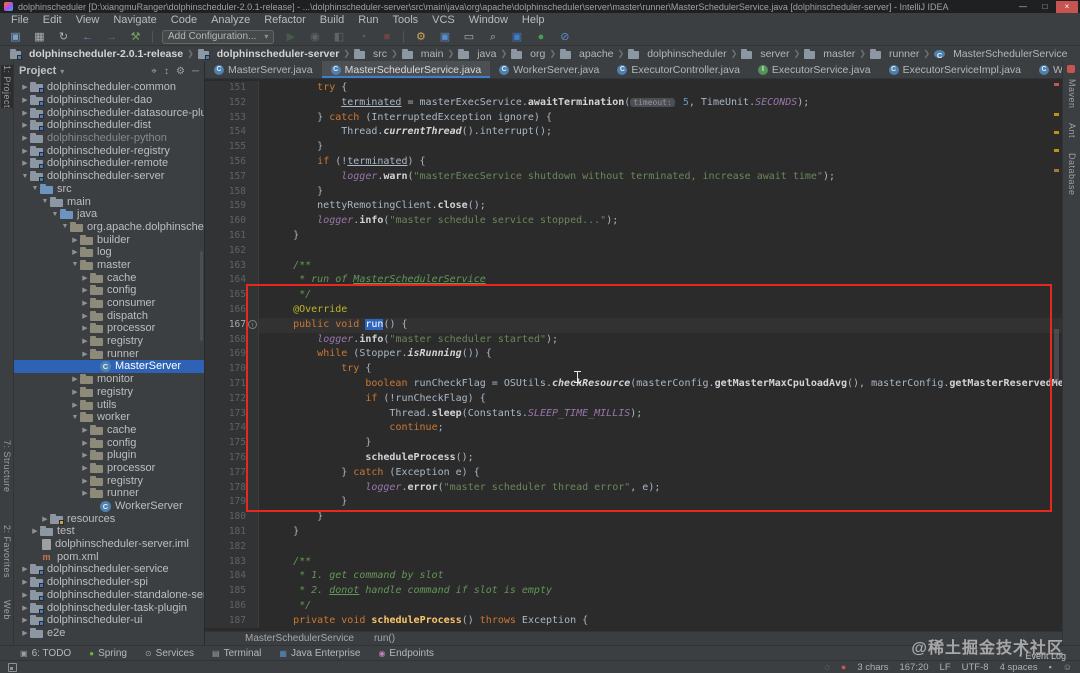 The height and width of the screenshot is (673, 1080). What do you see at coordinates (232, 443) in the screenshot?
I see `line-number: 175` at bounding box center [232, 443].